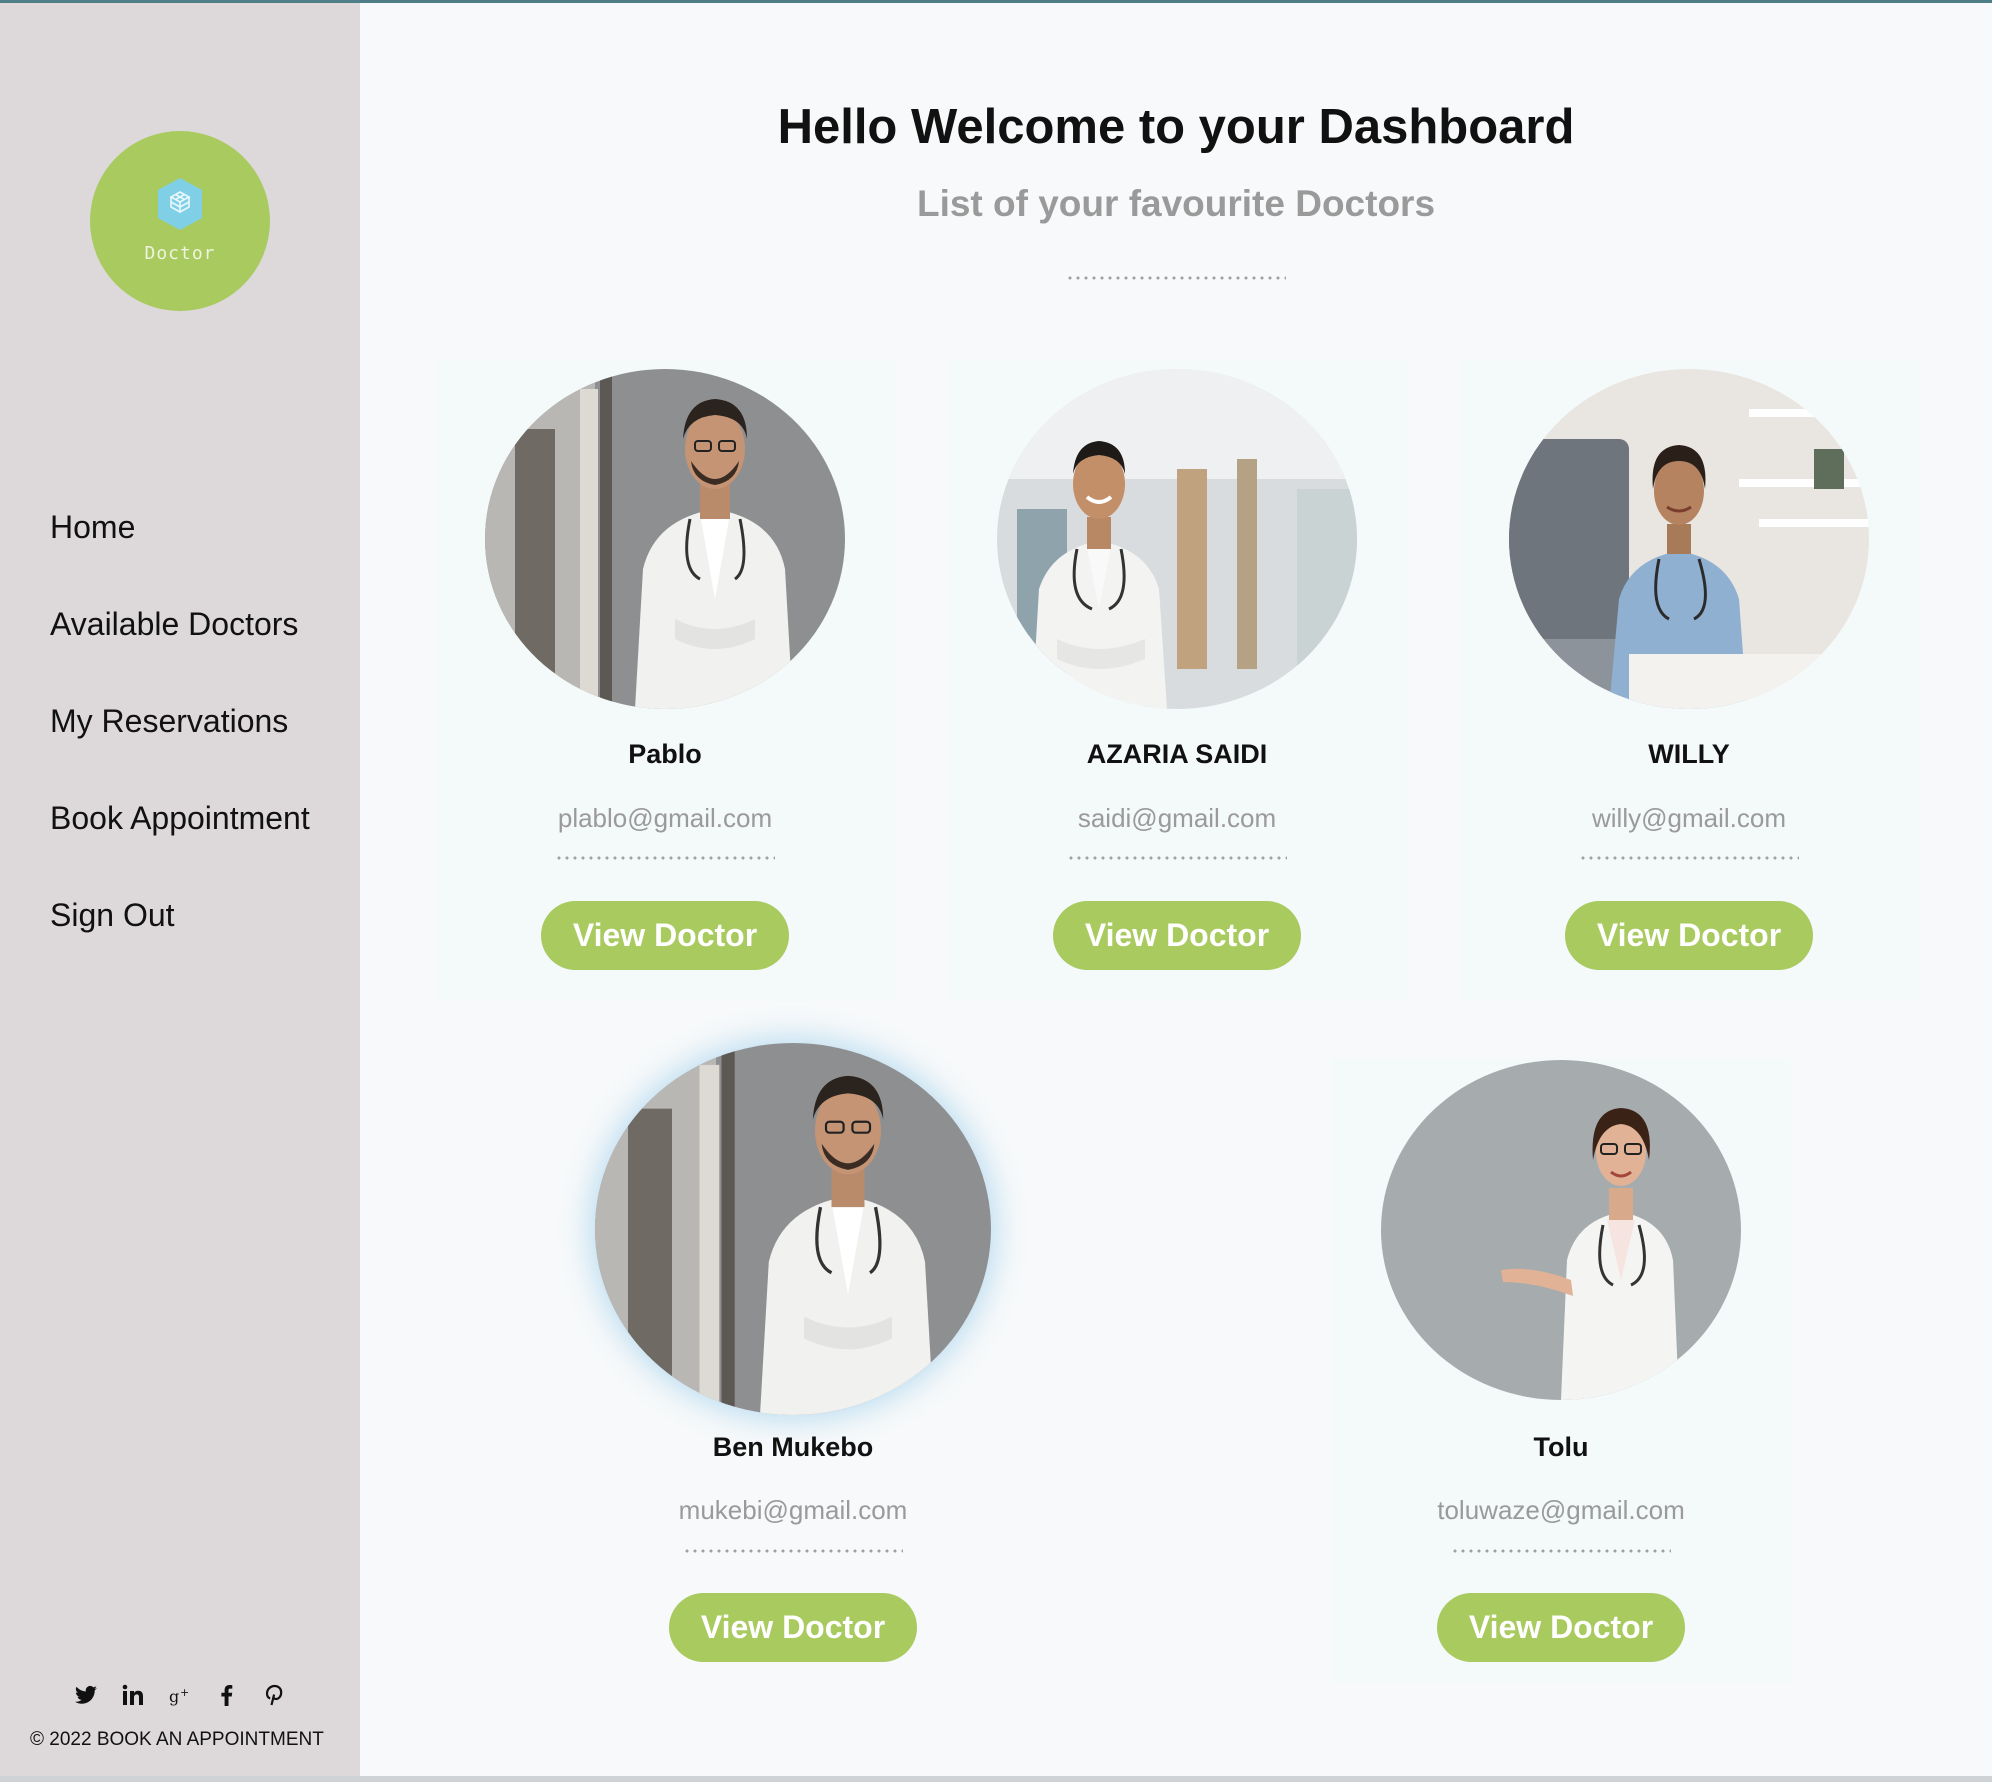 The width and height of the screenshot is (1992, 1782). Describe the element at coordinates (180, 646) in the screenshot. I see `sidebar-item-available-doctors: Available Doctors` at that location.